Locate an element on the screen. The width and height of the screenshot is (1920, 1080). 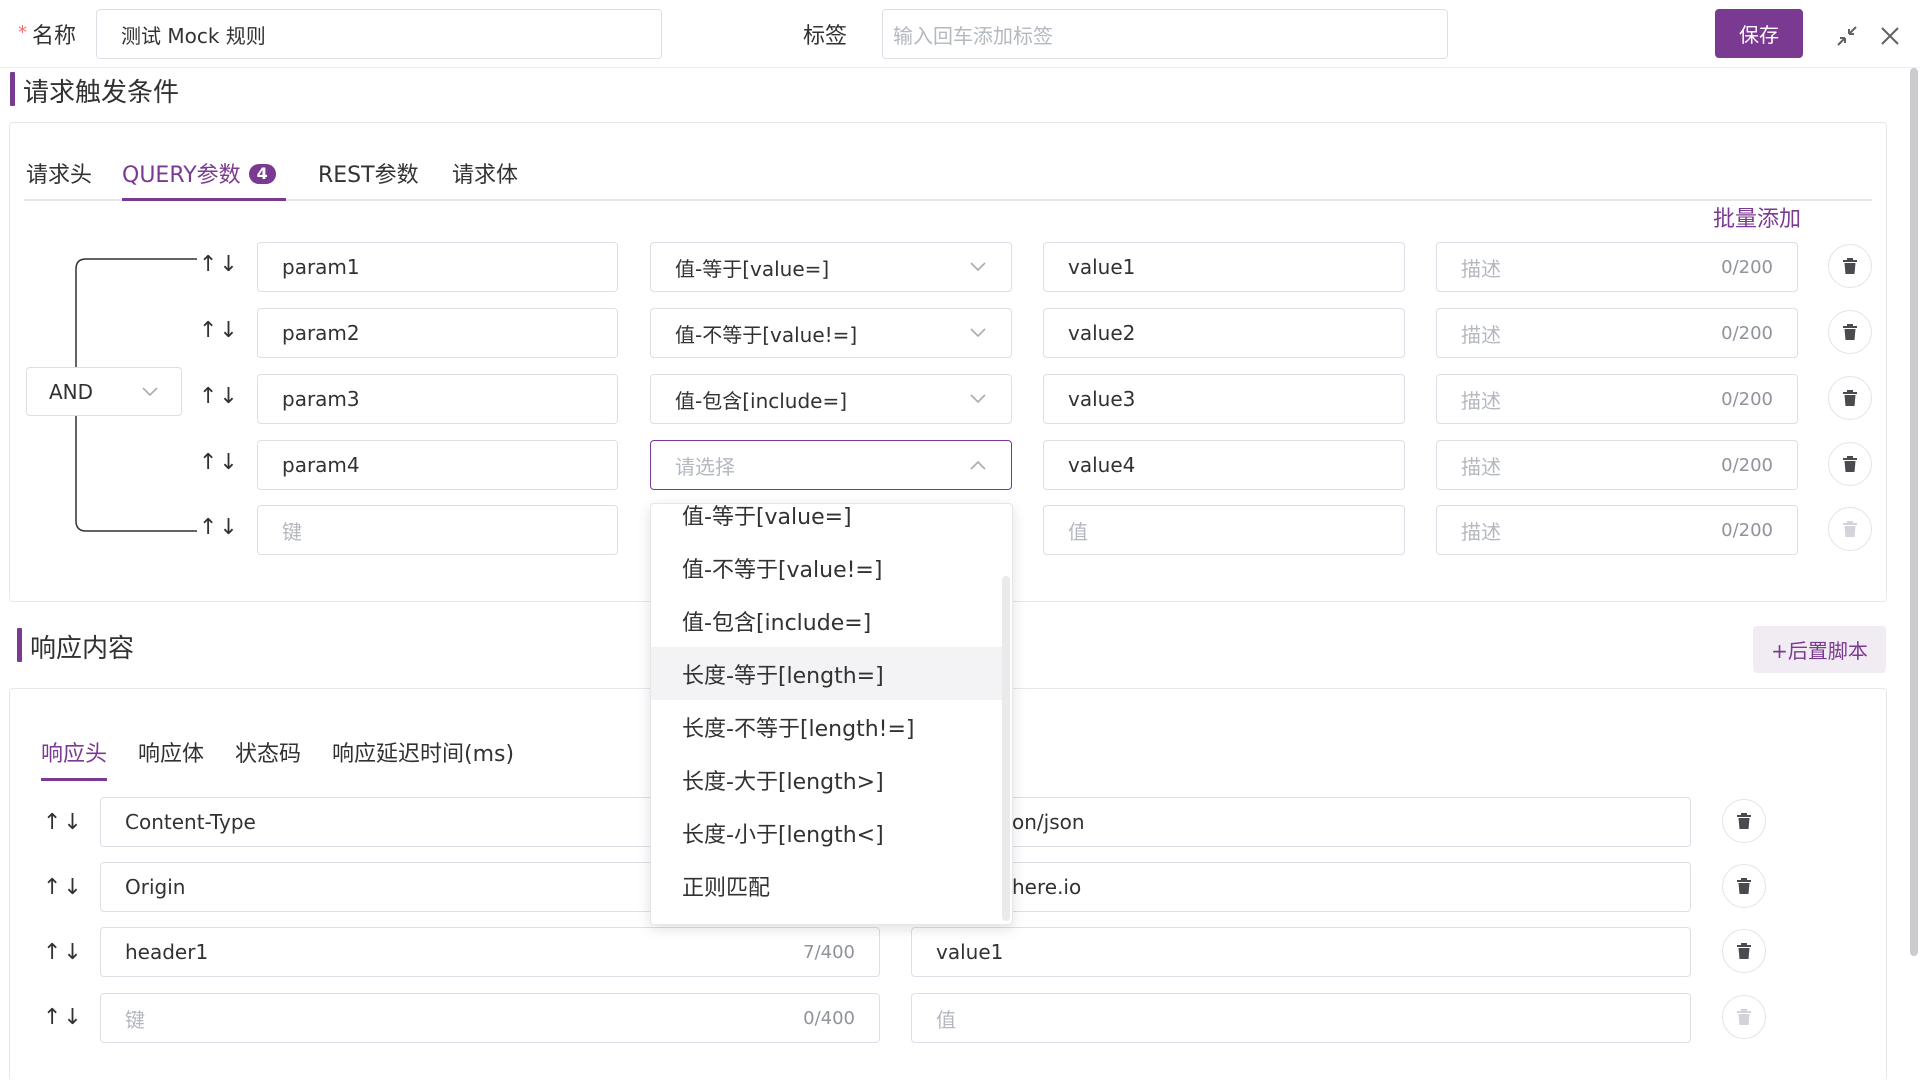
param-key-input: param2 is located at coordinates (437, 333).